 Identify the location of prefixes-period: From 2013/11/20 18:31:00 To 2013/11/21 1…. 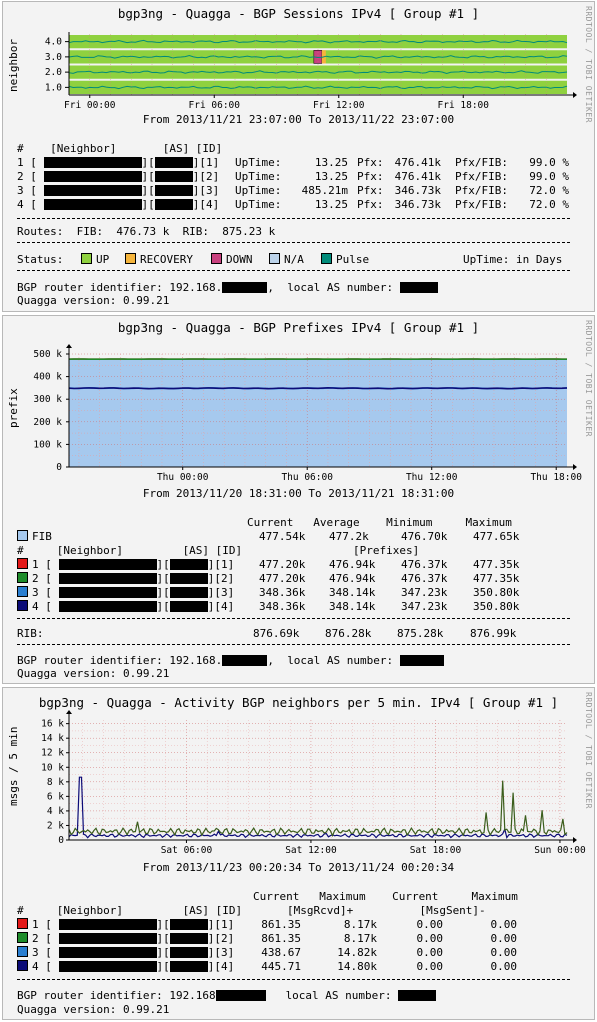
(298, 493).